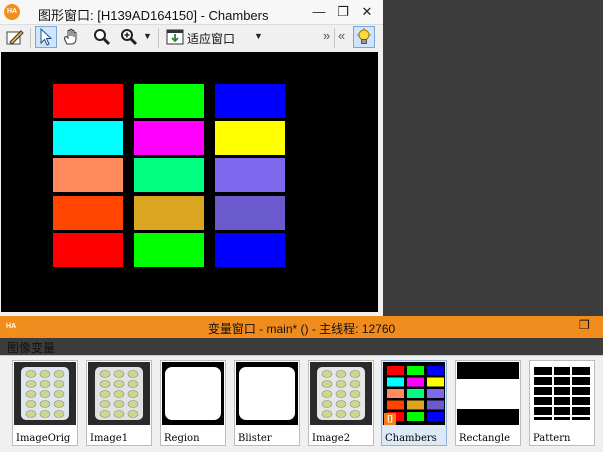  What do you see at coordinates (341, 35) in the screenshot?
I see `toolbar-collapse-button: «` at bounding box center [341, 35].